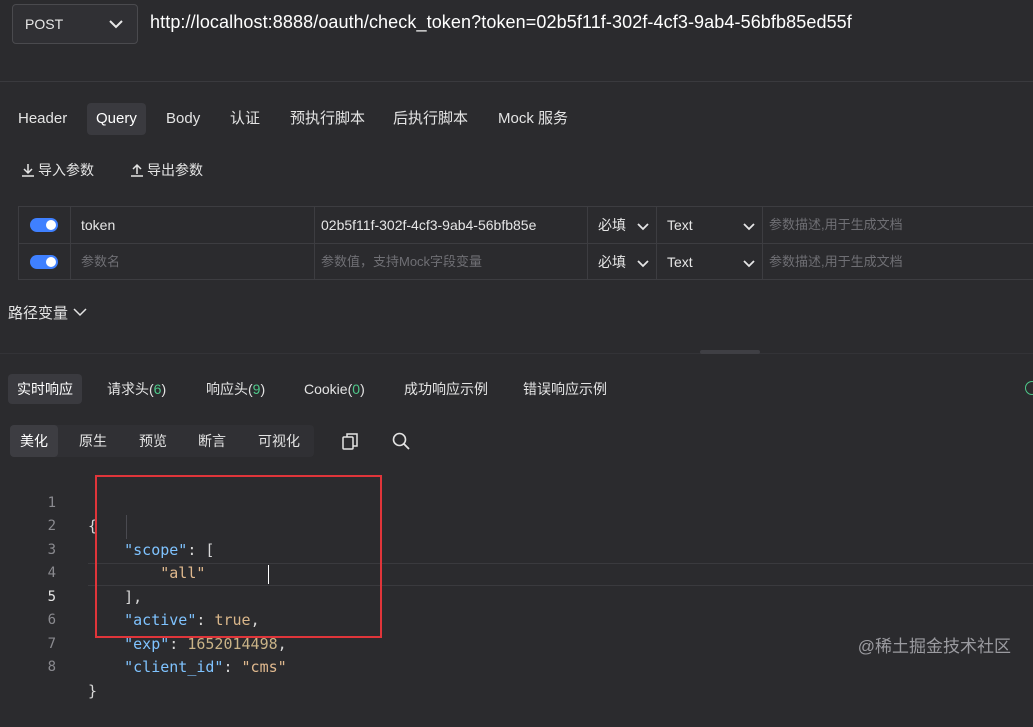  Describe the element at coordinates (264, 667) in the screenshot. I see `json-string: "cms"` at that location.